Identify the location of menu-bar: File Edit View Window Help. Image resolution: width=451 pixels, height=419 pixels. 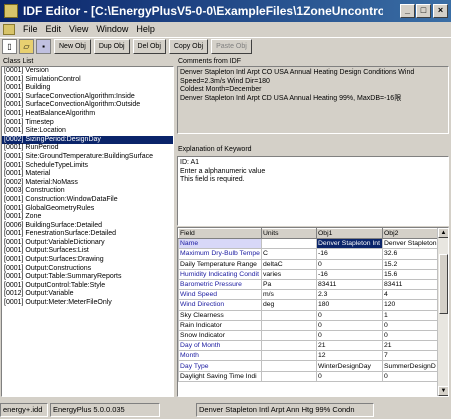
(225, 29).